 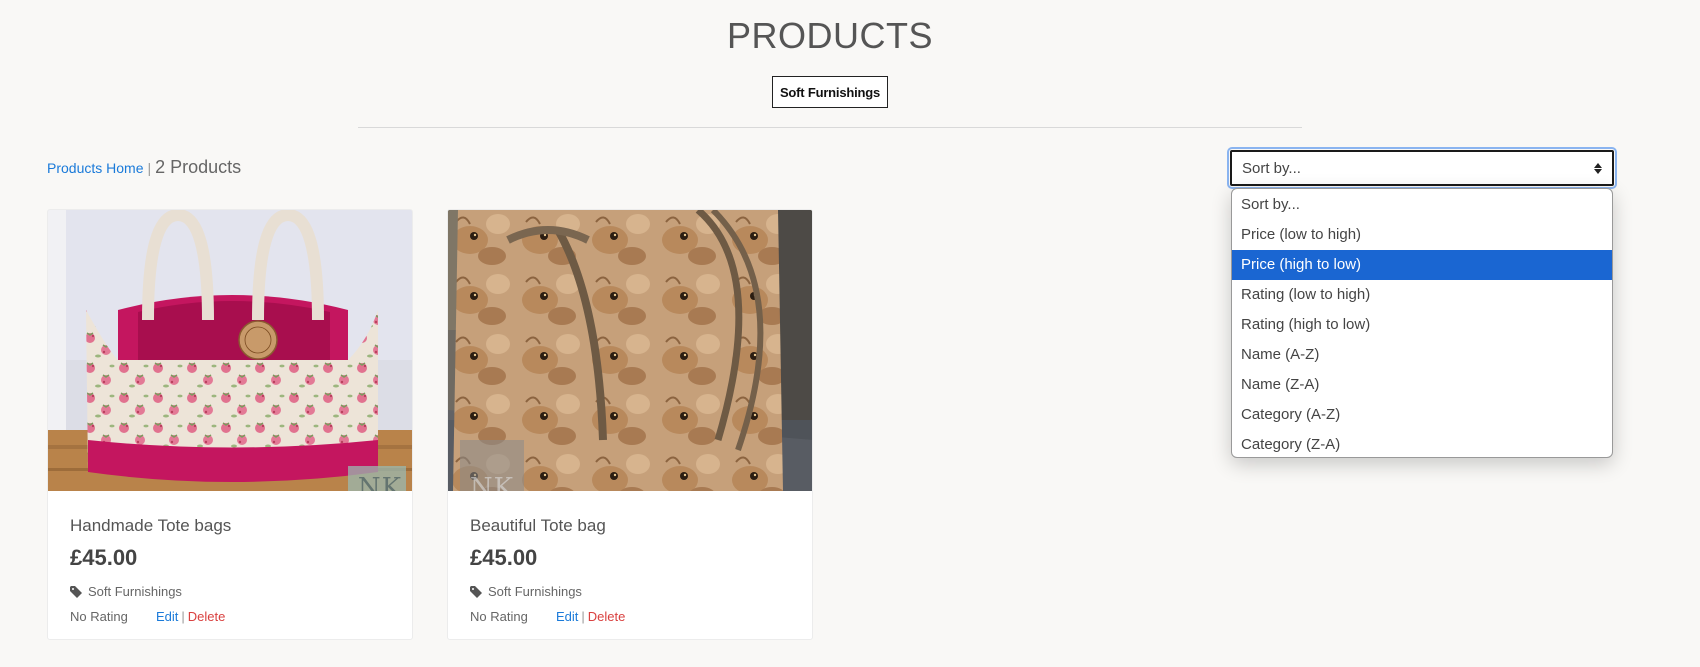 I want to click on sort-option-category-desc: Category (Z-A), so click(x=1422, y=443).